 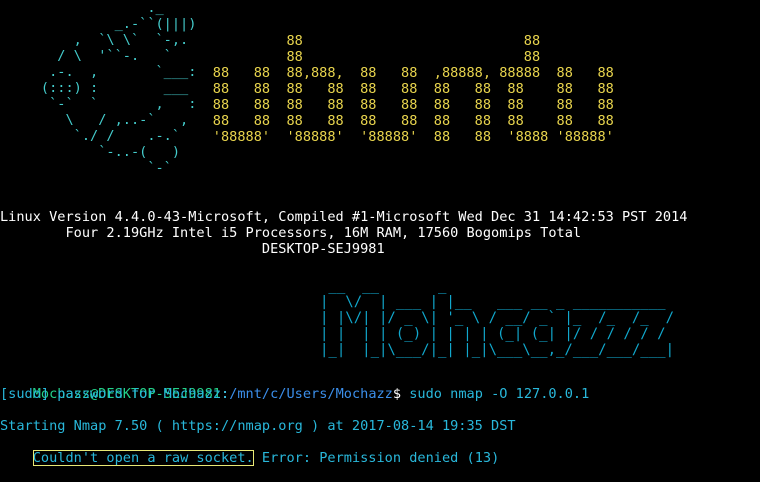 What do you see at coordinates (115, 394) in the screenshot?
I see `sudo-prompt-line: [sudo] password for Mochazz:` at bounding box center [115, 394].